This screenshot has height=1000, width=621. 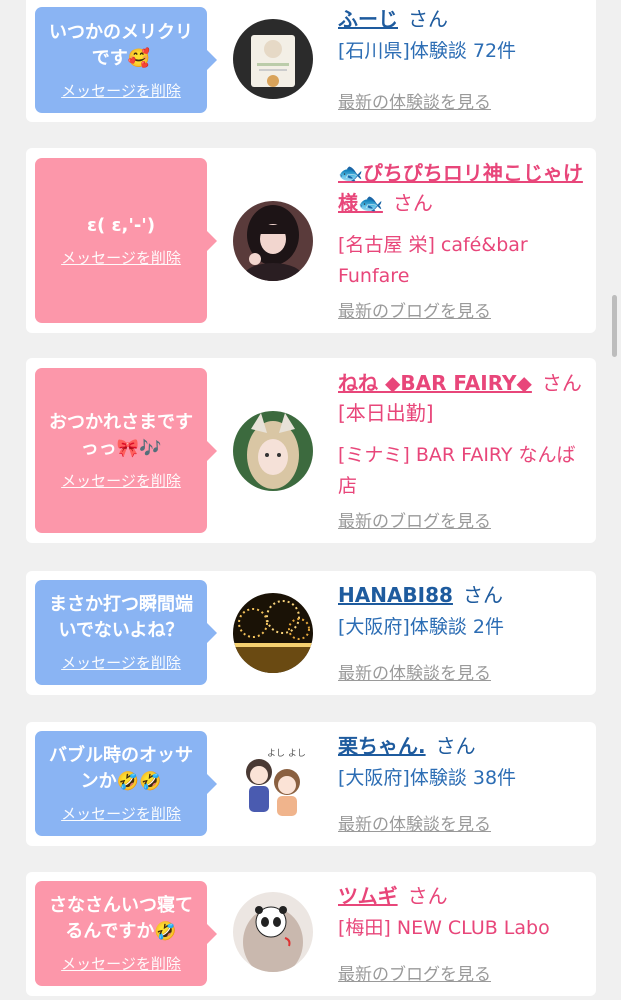 What do you see at coordinates (463, 762) in the screenshot?
I see `user-info: 栗ちゃん. さん [大阪府]体験談 38件` at bounding box center [463, 762].